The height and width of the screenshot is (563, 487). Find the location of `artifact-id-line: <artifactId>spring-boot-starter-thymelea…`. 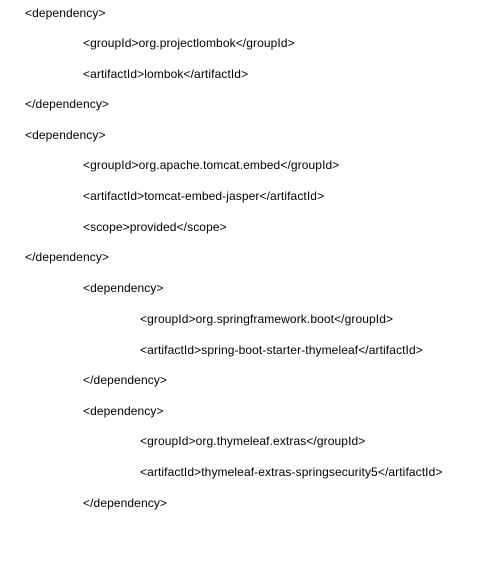

artifact-id-line: <artifactId>spring-boot-starter-thymelea… is located at coordinates (281, 350).